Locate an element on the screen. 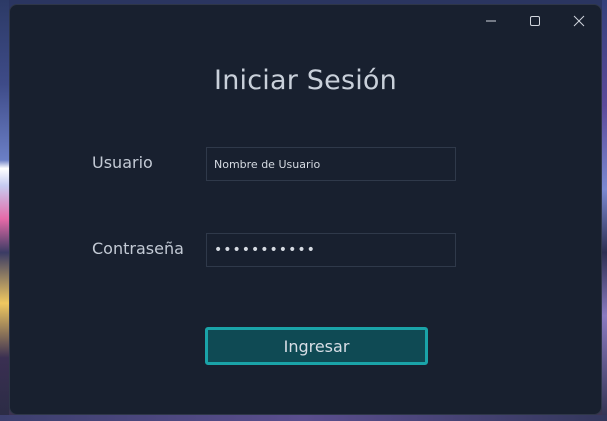  password-field is located at coordinates (331, 250).